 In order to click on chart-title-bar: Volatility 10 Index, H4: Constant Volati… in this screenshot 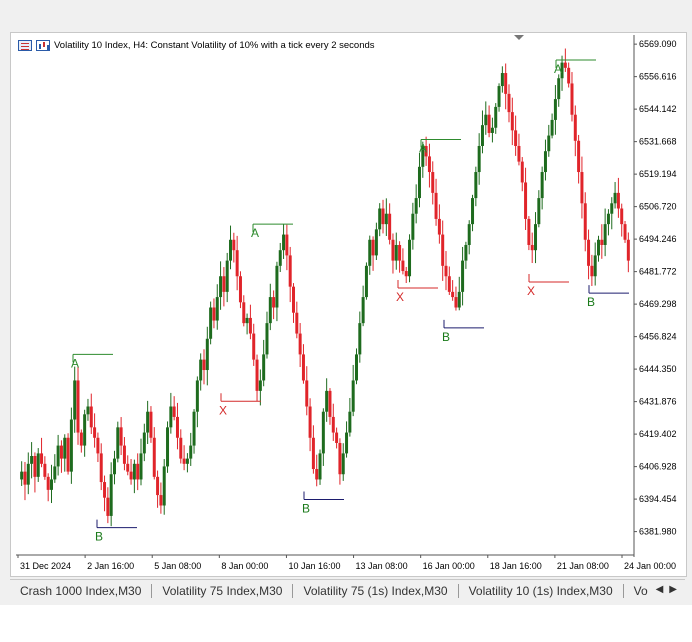, I will do `click(196, 45)`.